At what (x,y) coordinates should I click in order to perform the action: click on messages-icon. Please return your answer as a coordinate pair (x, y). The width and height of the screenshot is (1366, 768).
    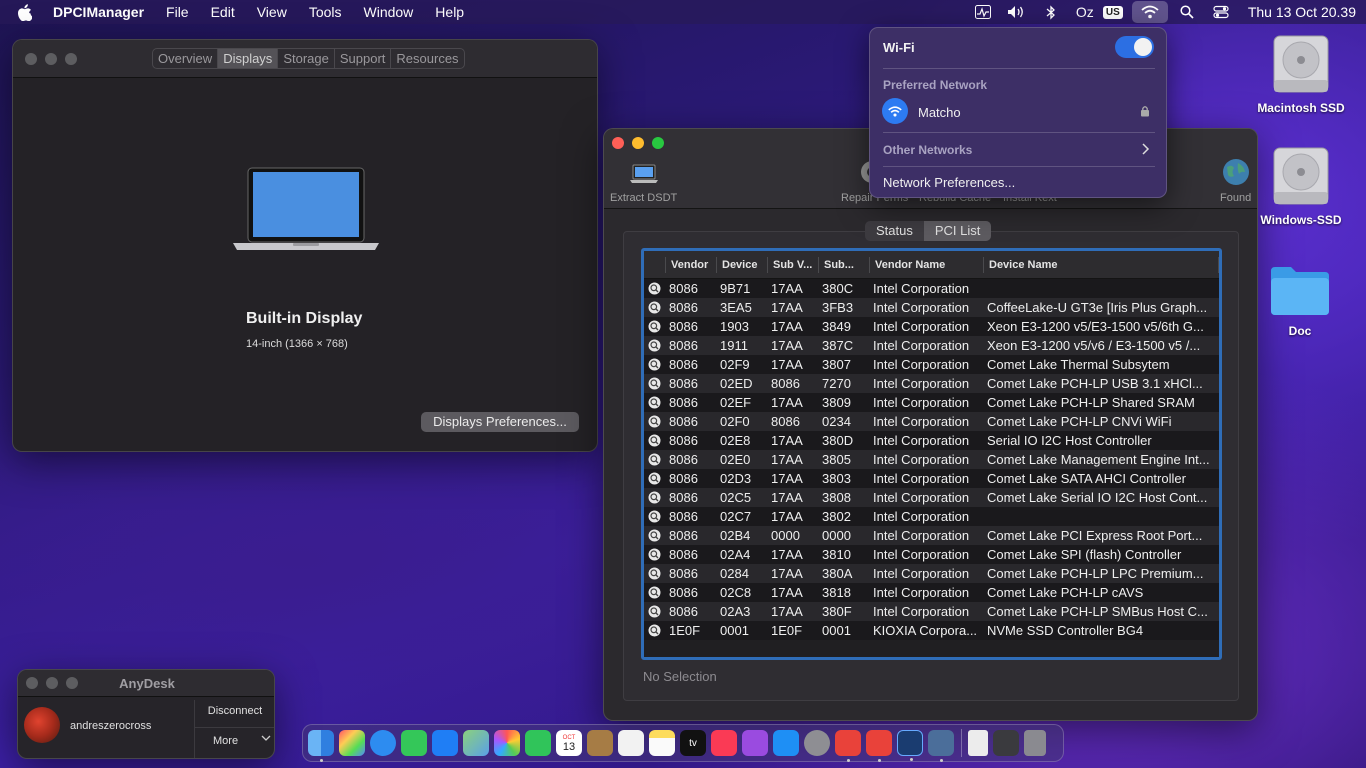
    Looking at the image, I should click on (414, 743).